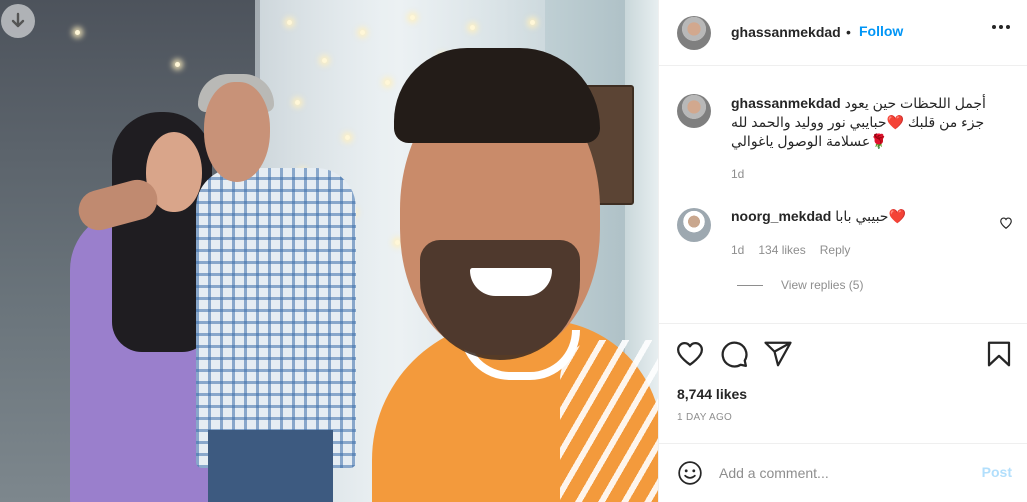  What do you see at coordinates (781, 250) in the screenshot?
I see `comment-likes: 134 likes` at bounding box center [781, 250].